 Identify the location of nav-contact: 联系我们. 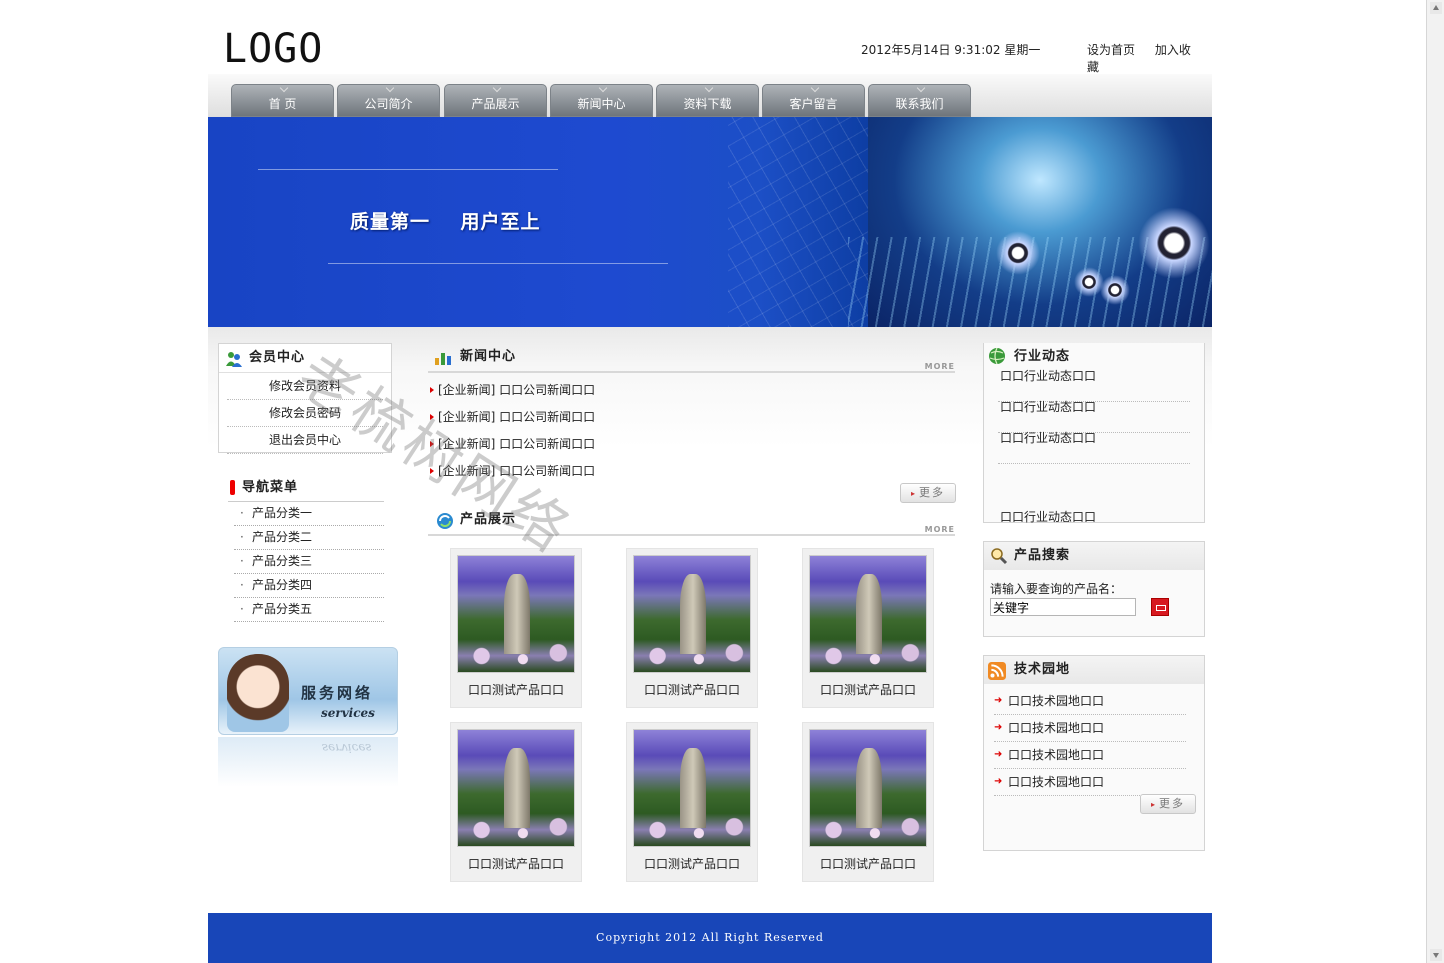
(919, 100).